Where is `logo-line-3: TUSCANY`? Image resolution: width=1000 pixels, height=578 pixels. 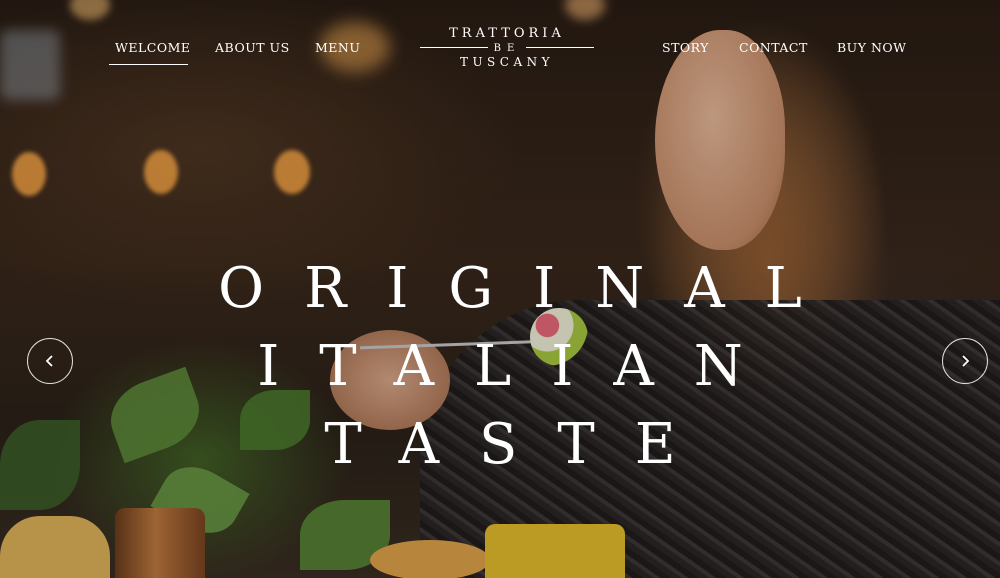
logo-line-3: TUSCANY is located at coordinates (507, 62).